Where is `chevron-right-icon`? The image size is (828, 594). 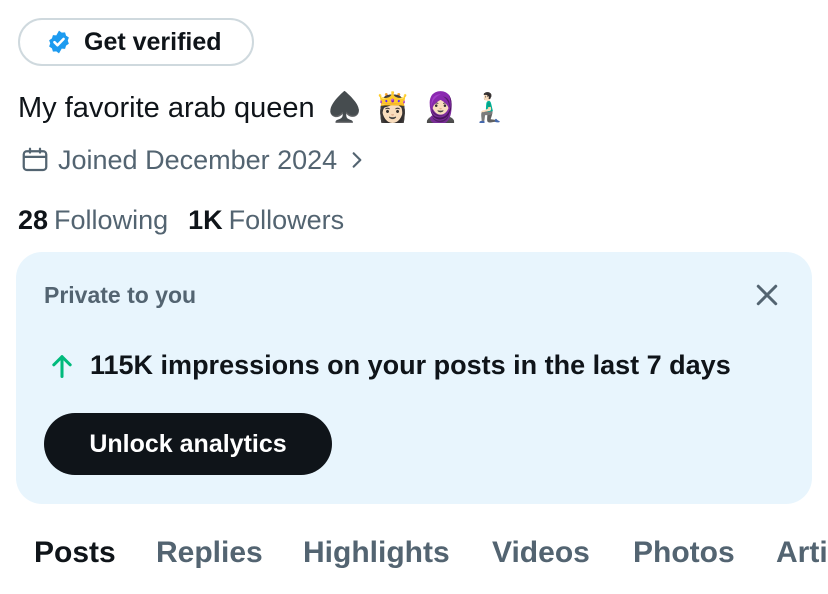
chevron-right-icon is located at coordinates (357, 160).